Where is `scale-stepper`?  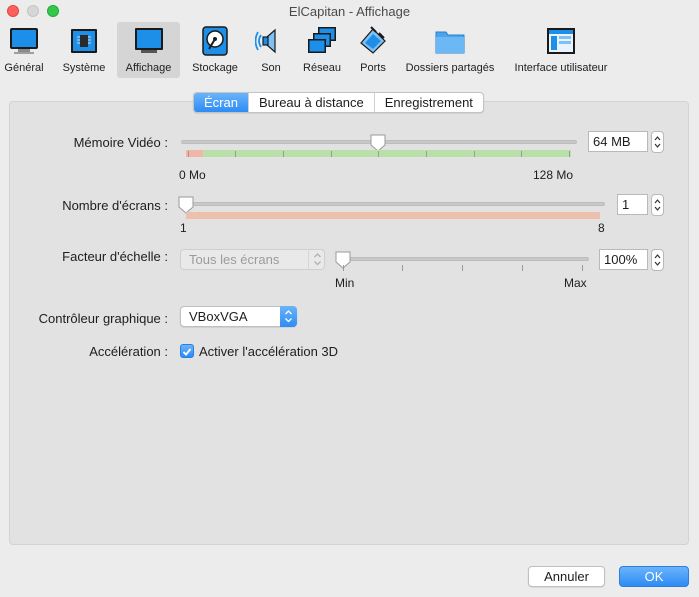 scale-stepper is located at coordinates (657, 260).